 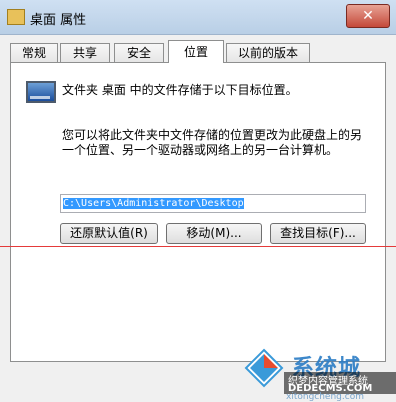 I want to click on title-bar: 桌面 属性 ✕, so click(x=198, y=17).